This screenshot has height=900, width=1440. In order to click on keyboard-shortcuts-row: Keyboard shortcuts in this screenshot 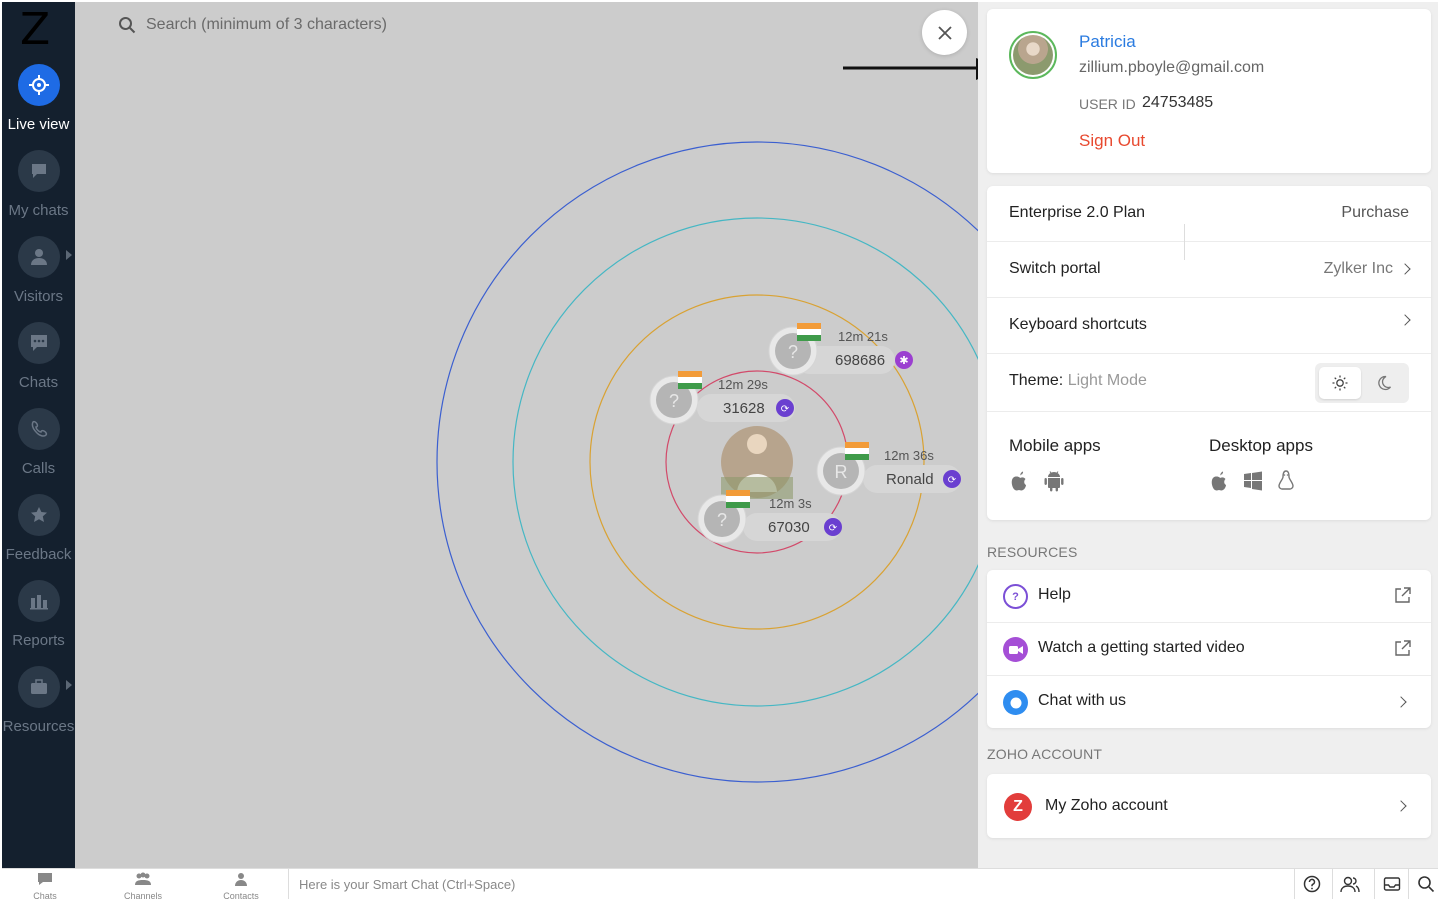, I will do `click(1209, 326)`.